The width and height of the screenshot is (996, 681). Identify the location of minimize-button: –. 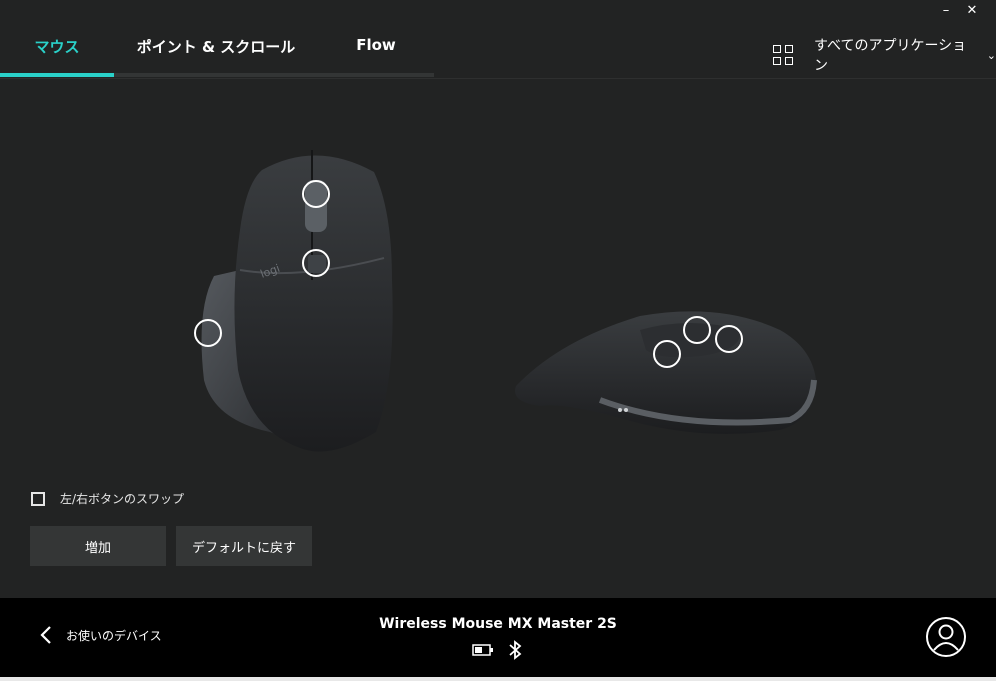
(946, 11).